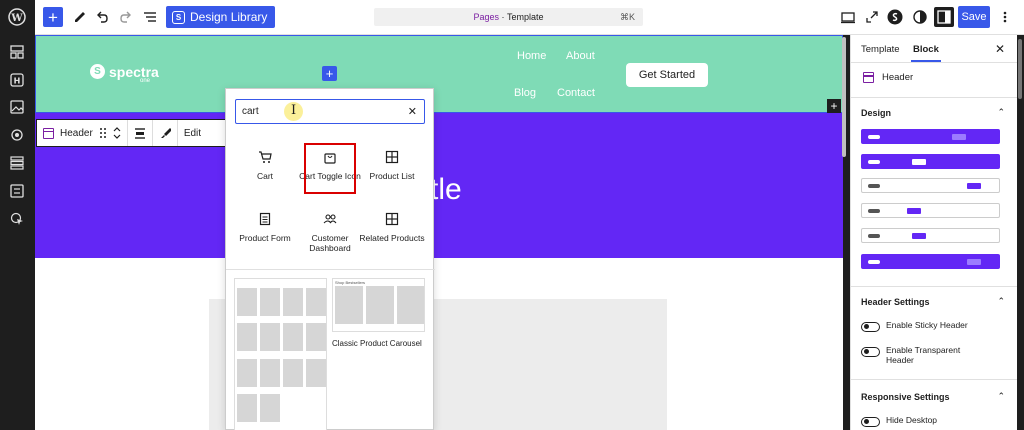 This screenshot has height=430, width=1024. Describe the element at coordinates (126, 17) in the screenshot. I see `redo-icon` at that location.